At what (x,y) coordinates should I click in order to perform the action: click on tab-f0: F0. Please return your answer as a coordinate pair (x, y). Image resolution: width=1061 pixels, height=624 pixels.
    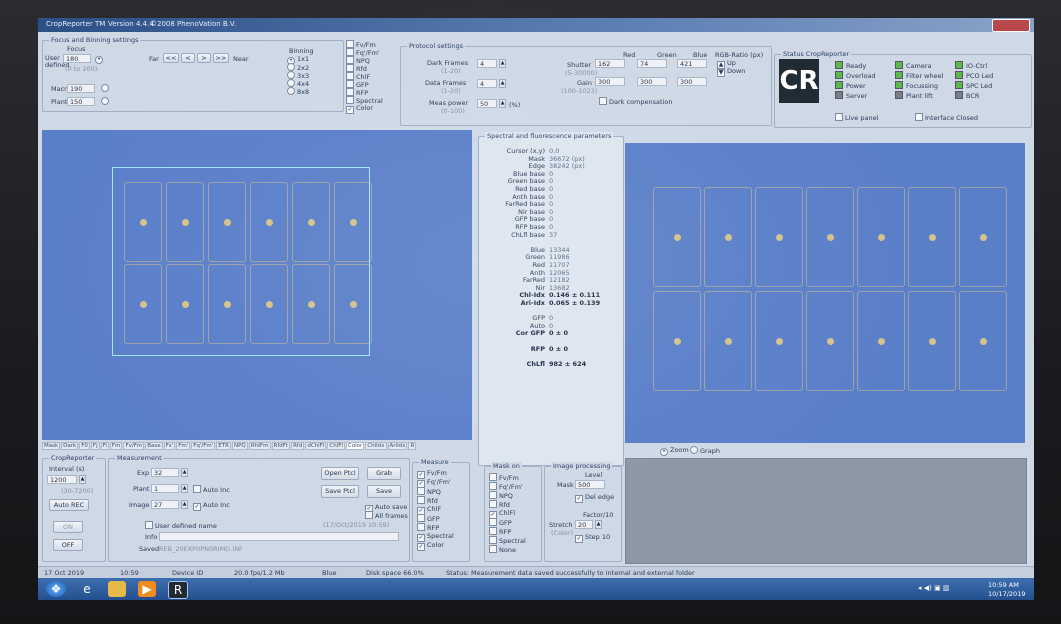
    Looking at the image, I should click on (84, 446).